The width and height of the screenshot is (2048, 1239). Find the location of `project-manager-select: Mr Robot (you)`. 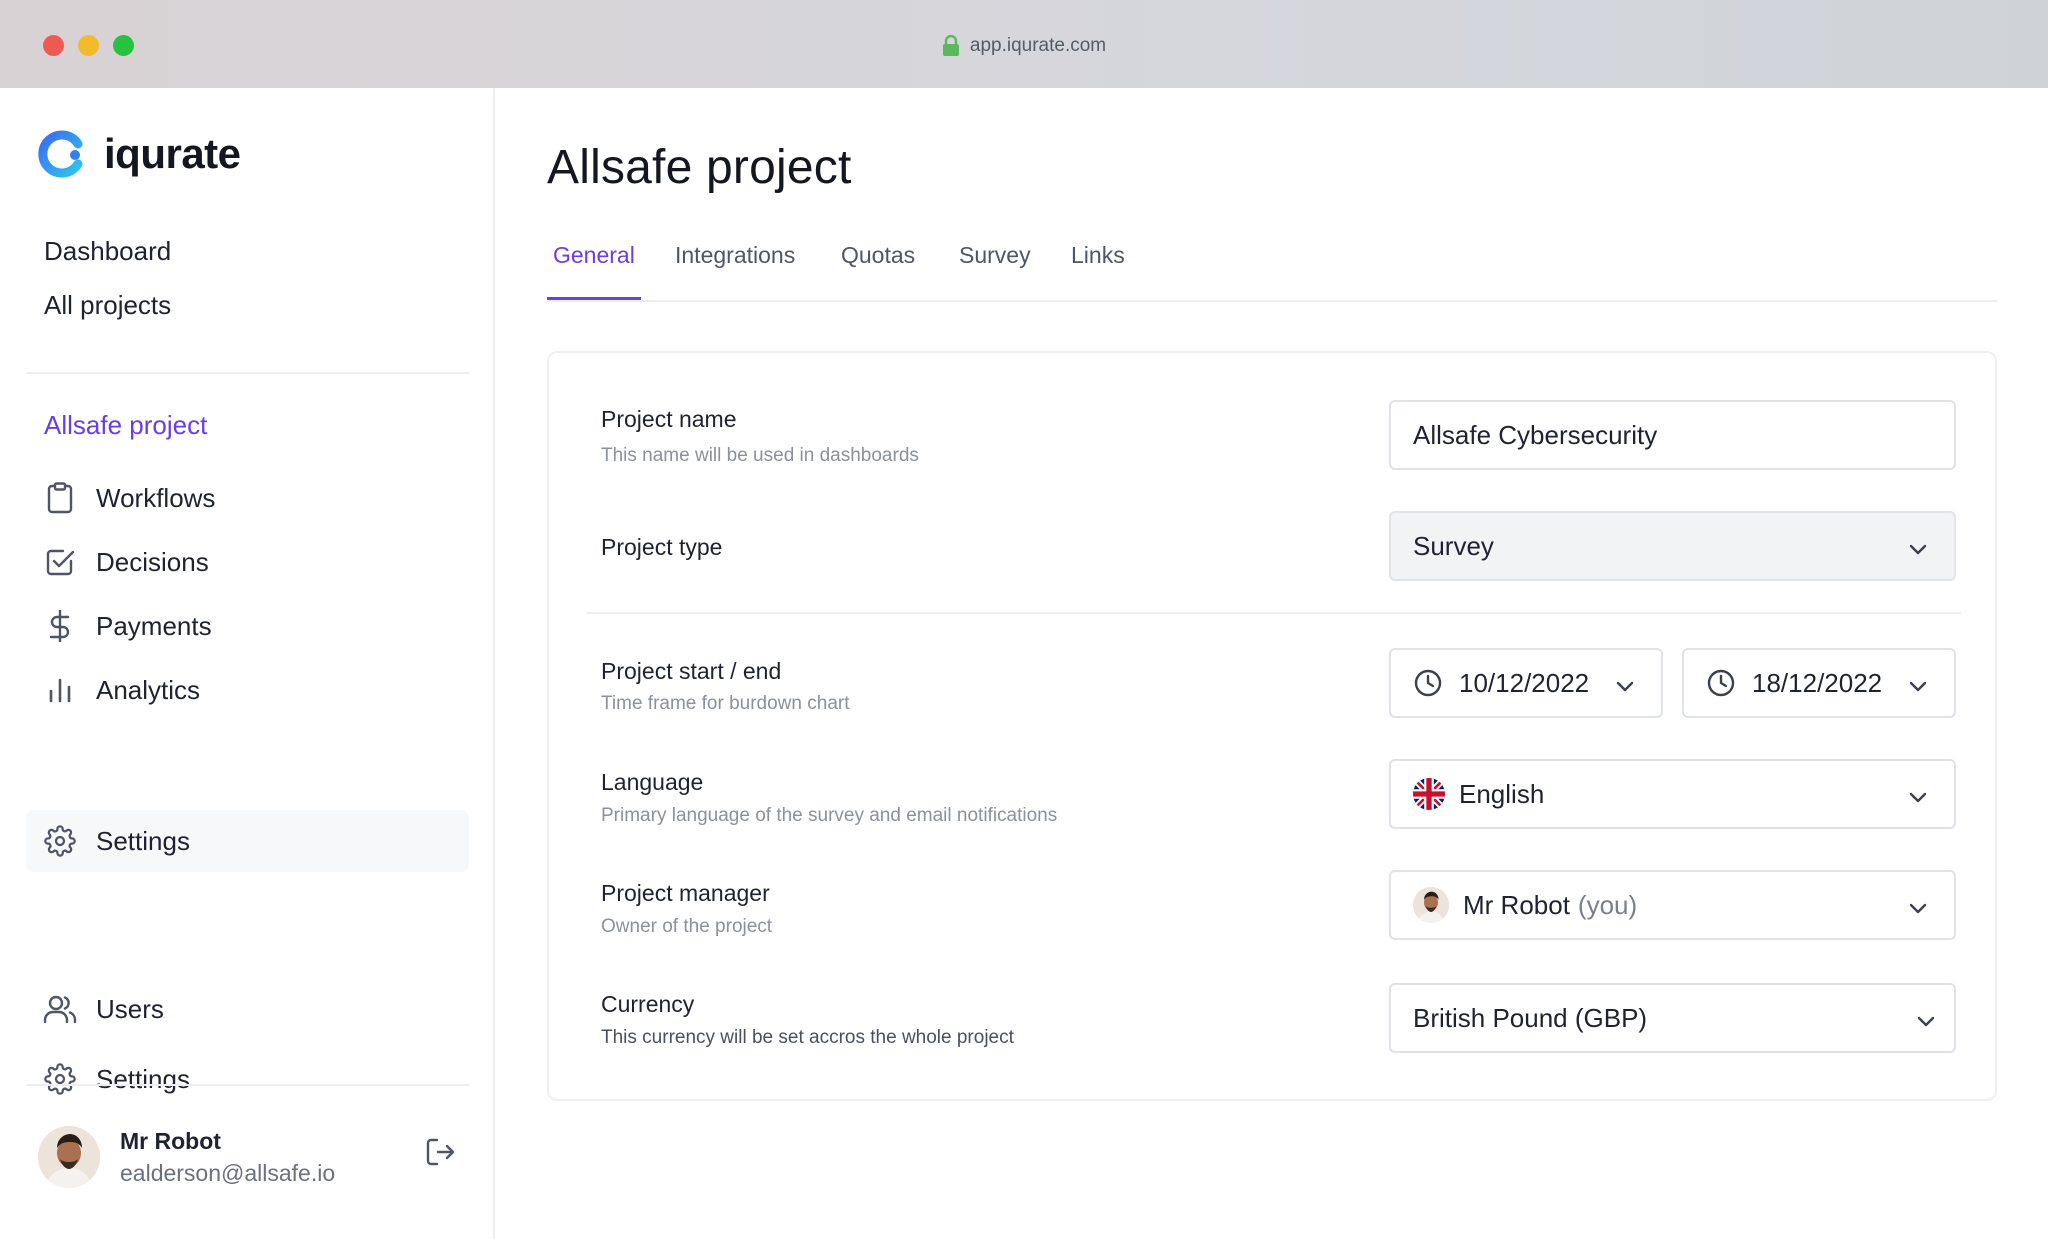

project-manager-select: Mr Robot (you) is located at coordinates (1672, 905).